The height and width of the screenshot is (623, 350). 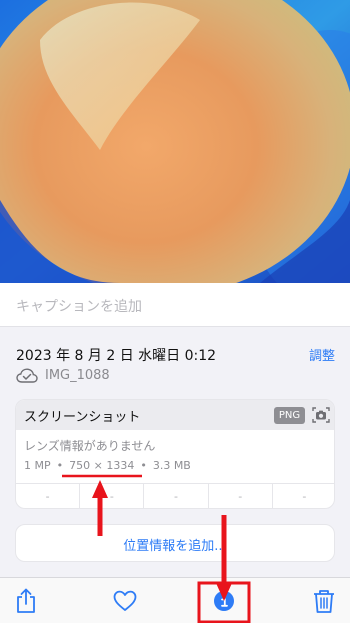 What do you see at coordinates (47, 496) in the screenshot?
I see `exif-iso: -` at bounding box center [47, 496].